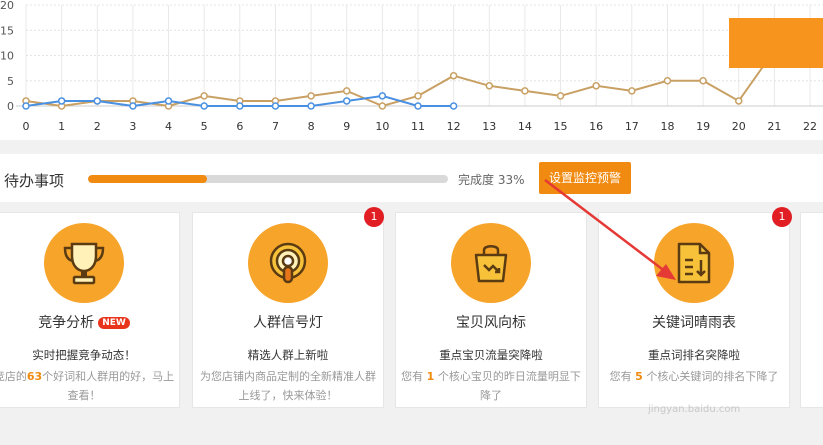 The image size is (823, 445). Describe the element at coordinates (491, 263) in the screenshot. I see `bag-trend-icon` at that location.